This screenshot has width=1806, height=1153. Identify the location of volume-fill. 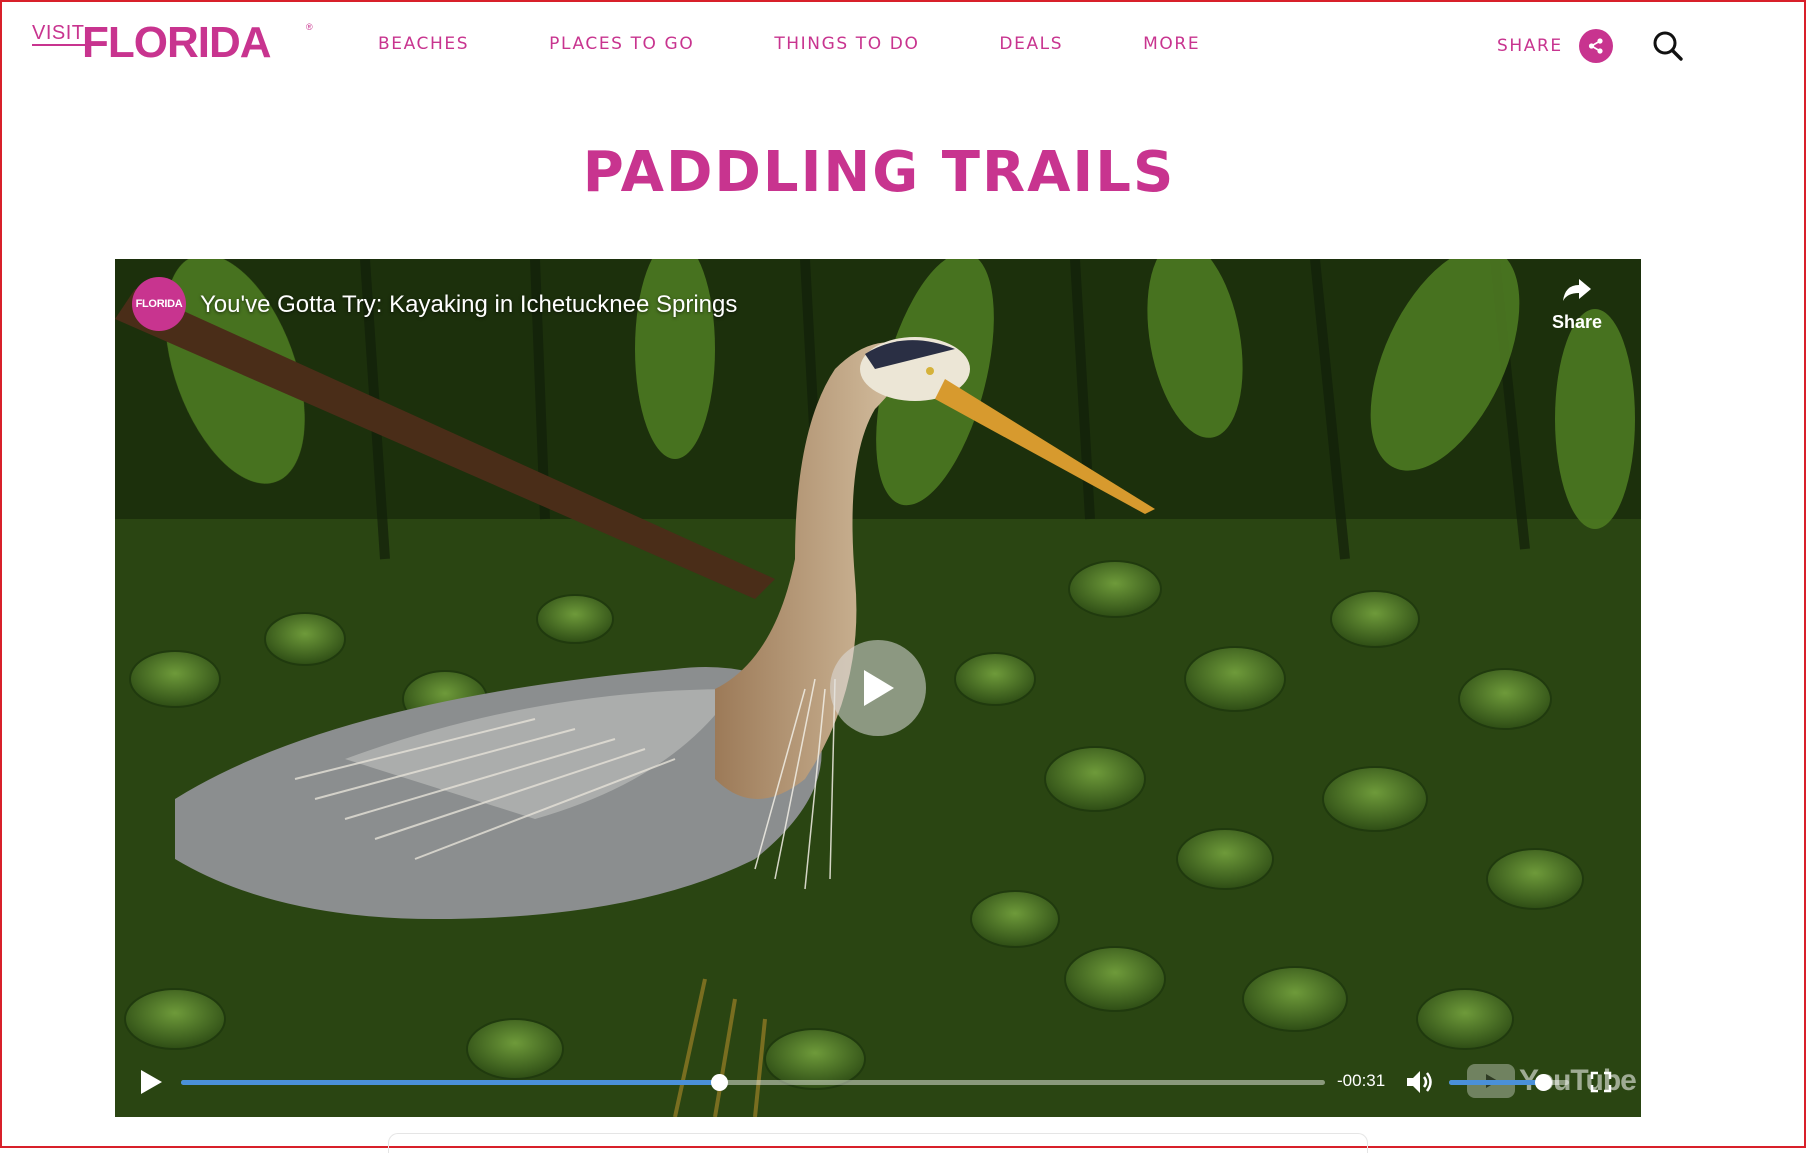
(1496, 1082).